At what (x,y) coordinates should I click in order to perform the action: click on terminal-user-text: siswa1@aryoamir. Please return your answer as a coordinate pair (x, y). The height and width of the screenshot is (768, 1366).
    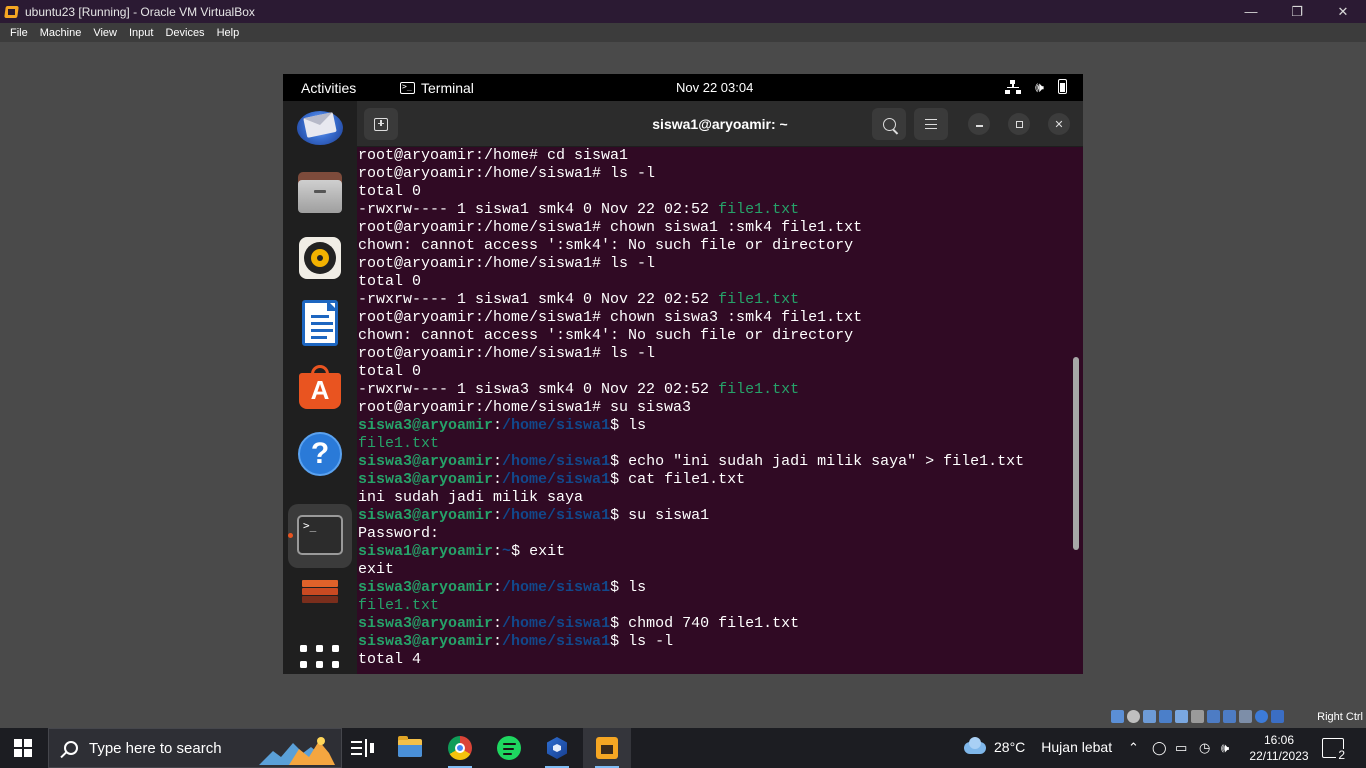
    Looking at the image, I should click on (426, 551).